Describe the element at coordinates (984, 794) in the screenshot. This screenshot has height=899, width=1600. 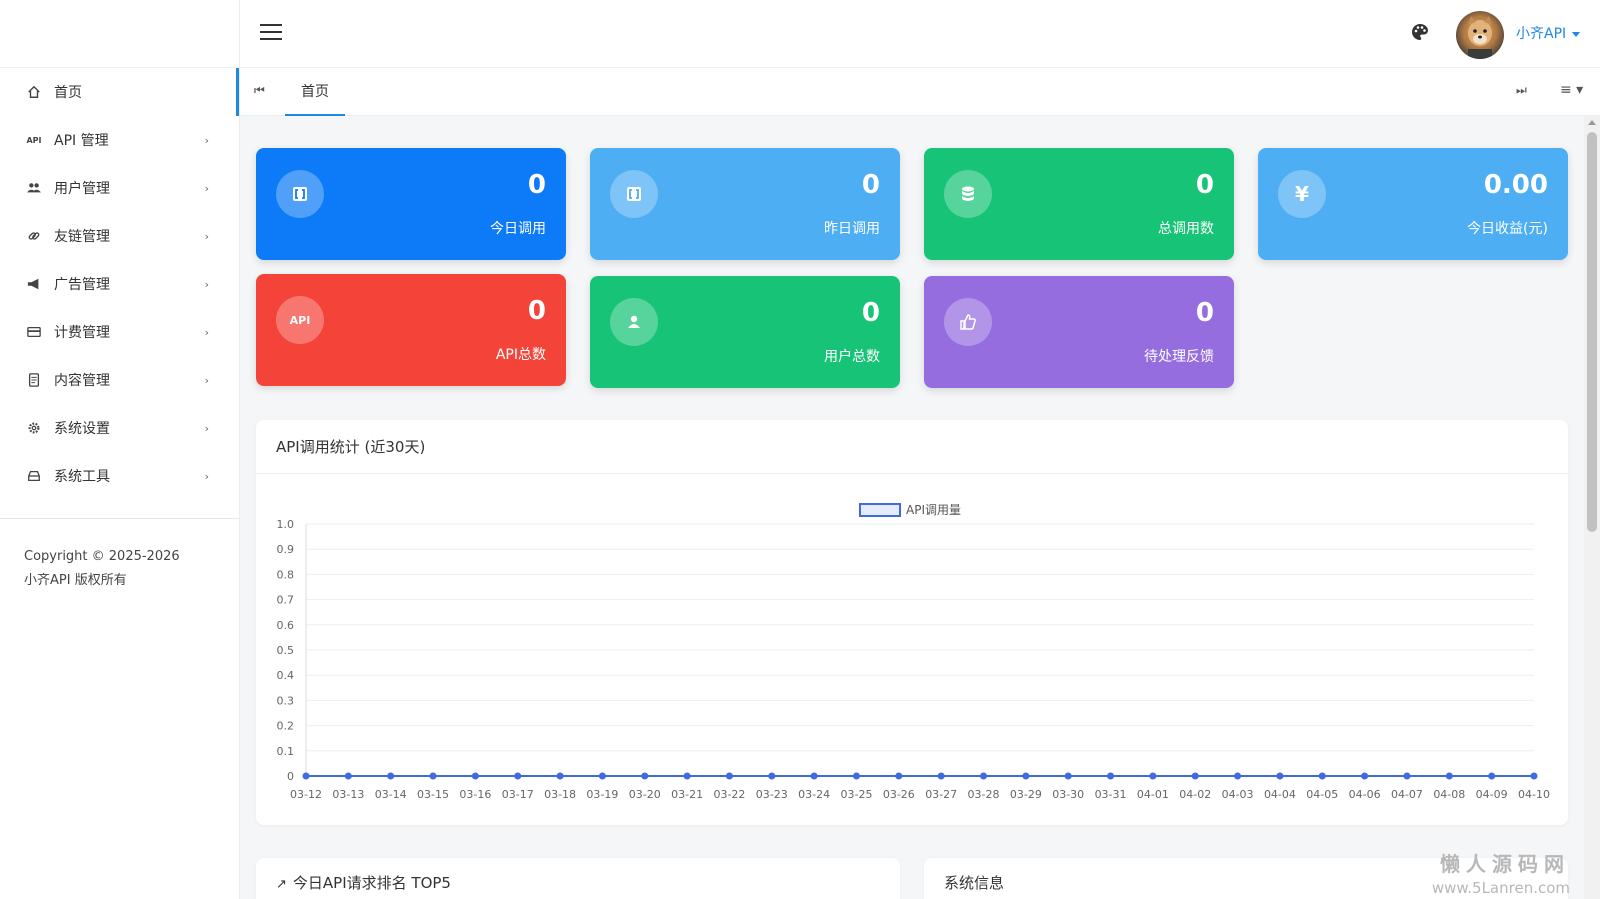
I see `x-tick-label: 03-28` at that location.